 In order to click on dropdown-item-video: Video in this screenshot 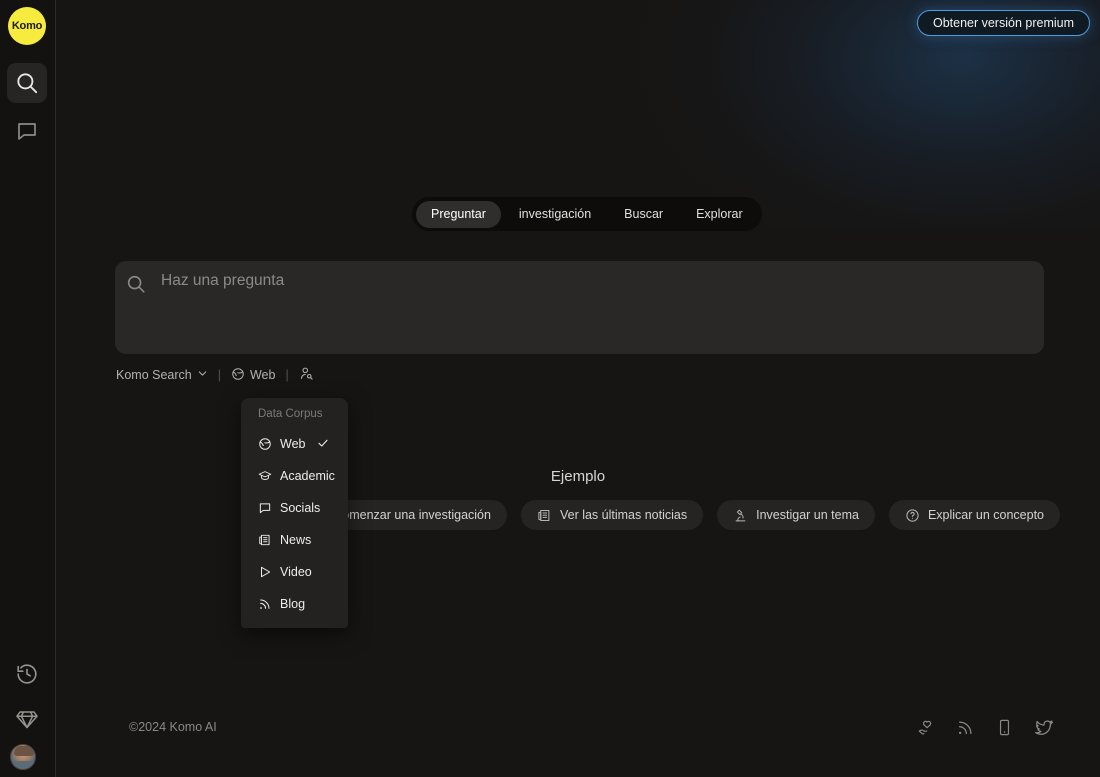, I will do `click(294, 572)`.